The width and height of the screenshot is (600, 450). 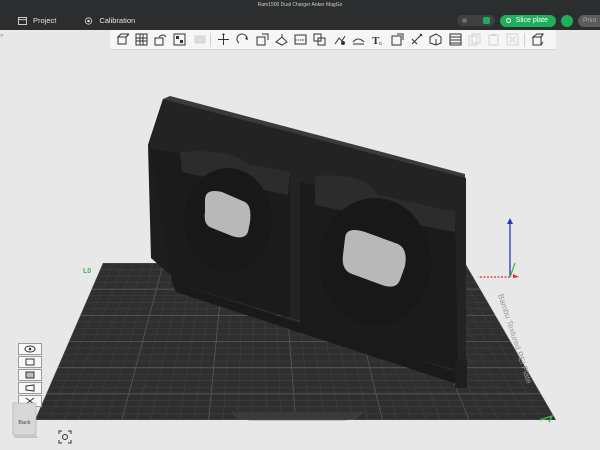 I want to click on paste-button, so click(x=494, y=40).